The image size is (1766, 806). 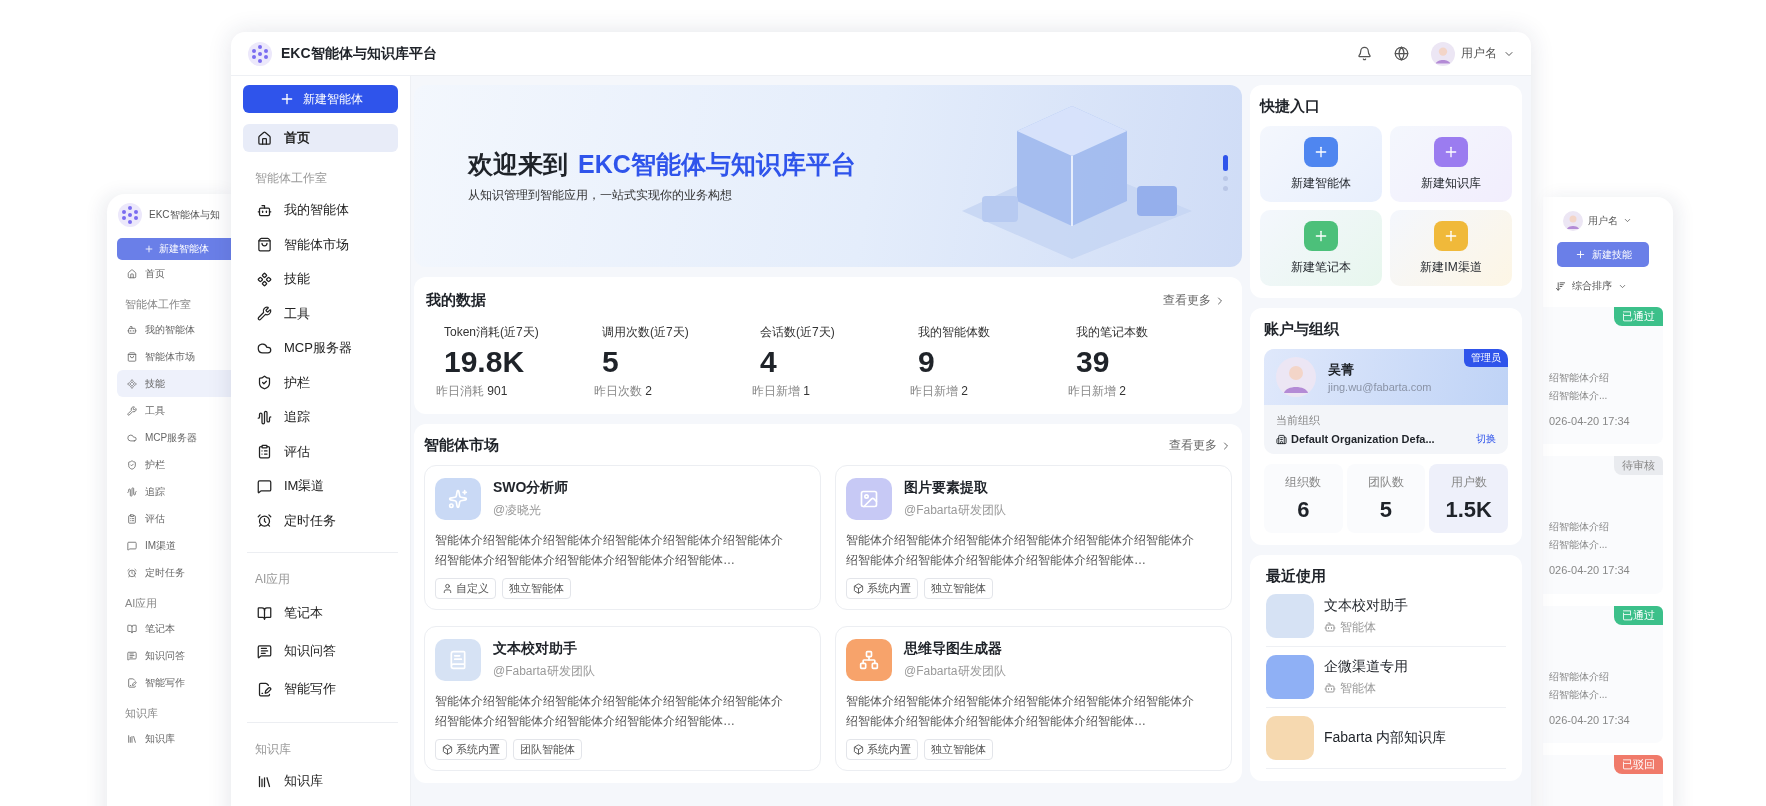 I want to click on quick-entry-tile: 新建笔记本, so click(x=1321, y=248).